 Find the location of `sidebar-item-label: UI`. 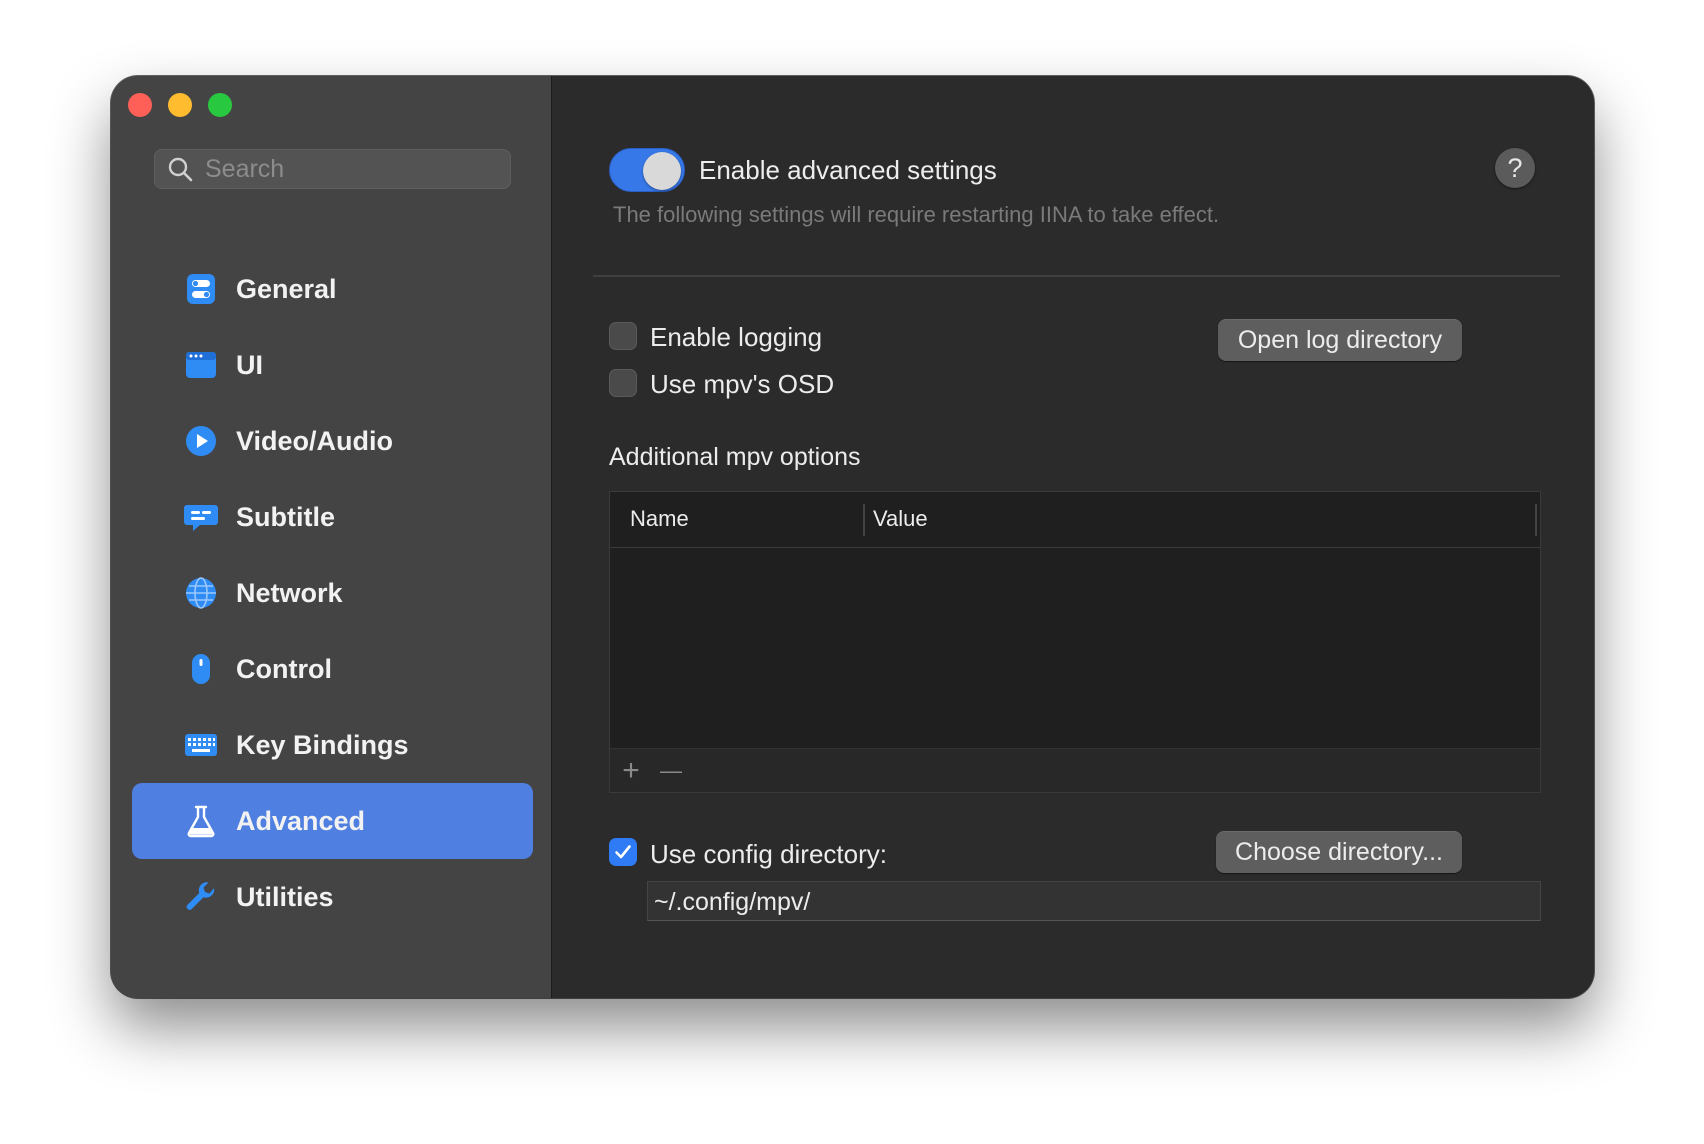

sidebar-item-label: UI is located at coordinates (249, 364).